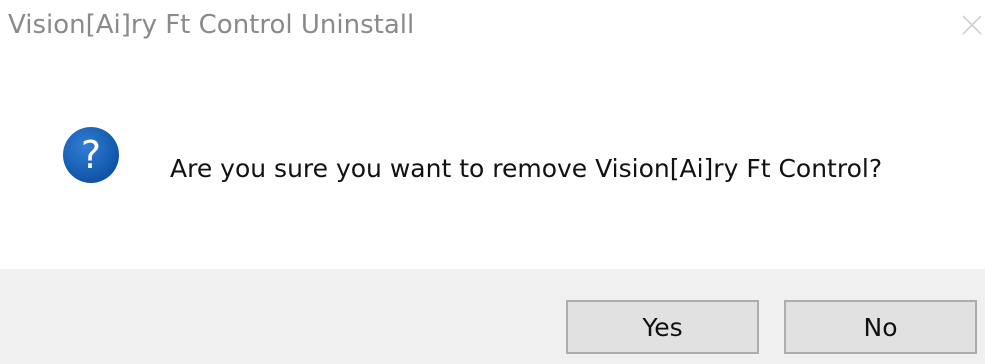 This screenshot has height=364, width=985. I want to click on question-glyph: ?, so click(91, 155).